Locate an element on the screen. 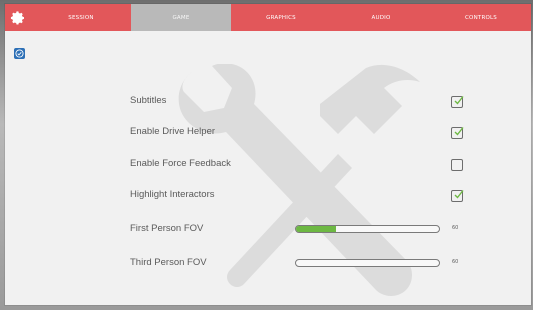 Image resolution: width=533 pixels, height=310 pixels. tab-session: SESSION is located at coordinates (81, 17).